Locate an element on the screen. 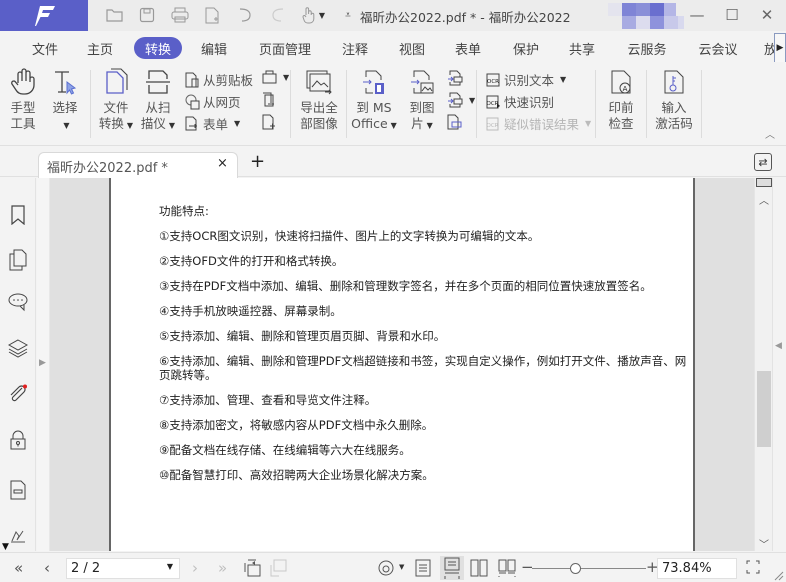  combine-icon is located at coordinates (268, 99).